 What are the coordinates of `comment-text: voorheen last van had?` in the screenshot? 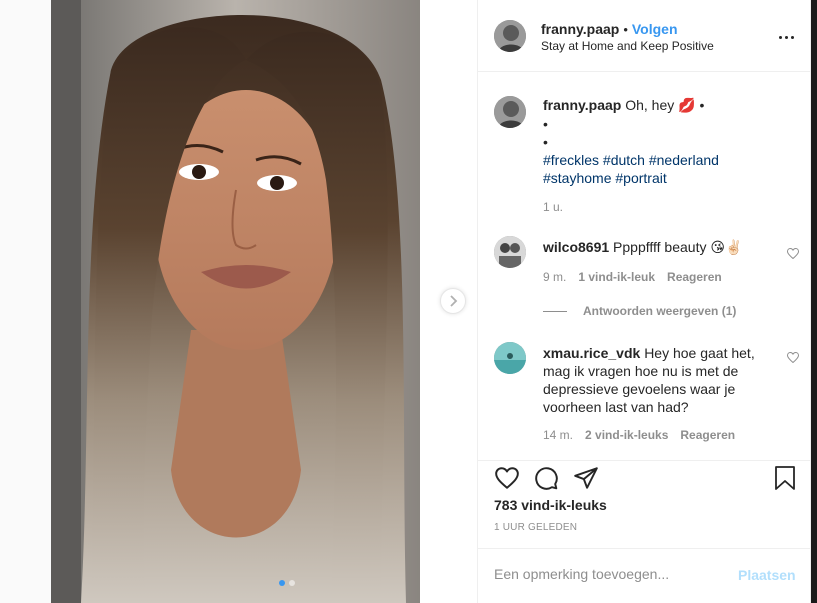 It's located at (616, 407).